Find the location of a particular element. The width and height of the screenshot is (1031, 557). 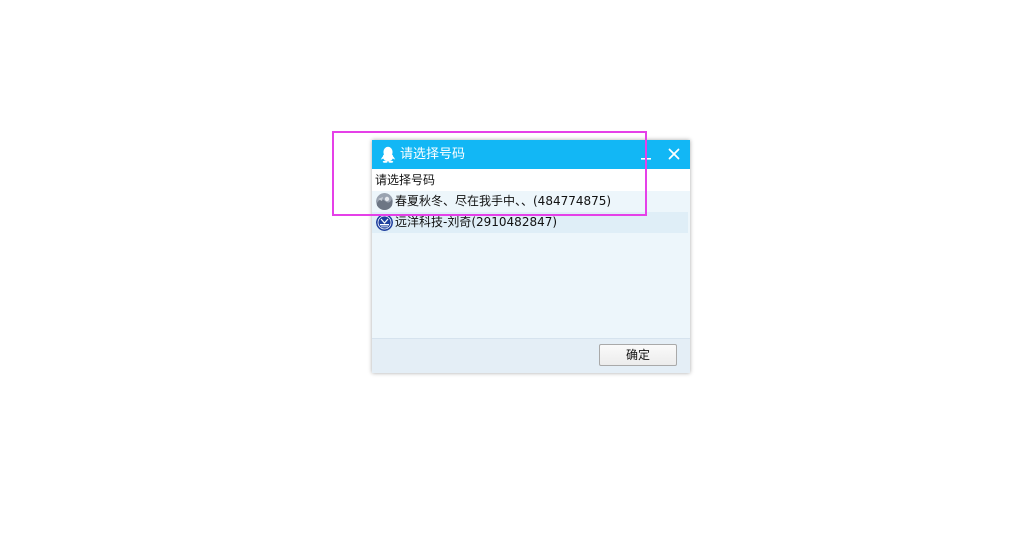

ok-button: 确定 is located at coordinates (638, 355).